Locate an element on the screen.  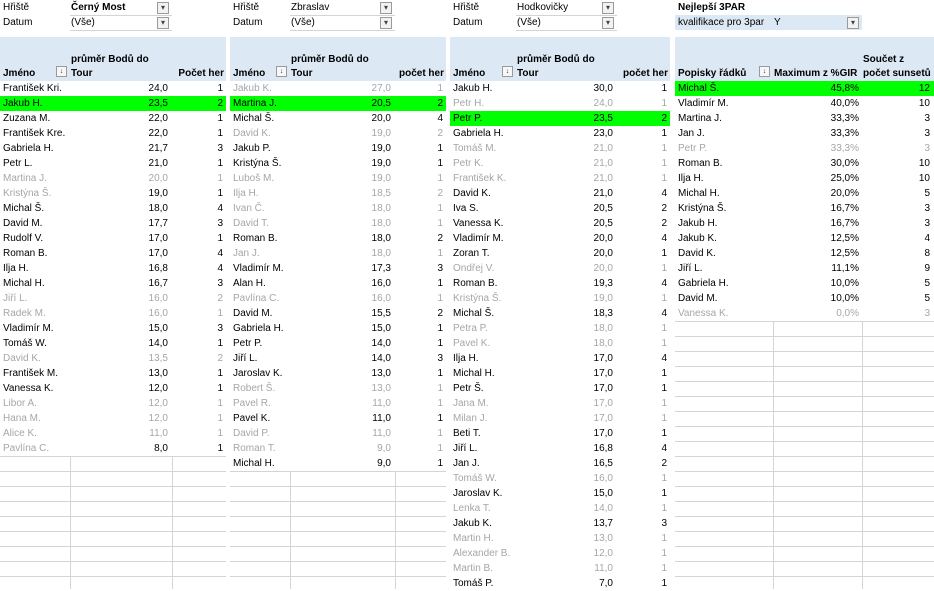
row-value: 15,0 is located at coordinates (381, 328).